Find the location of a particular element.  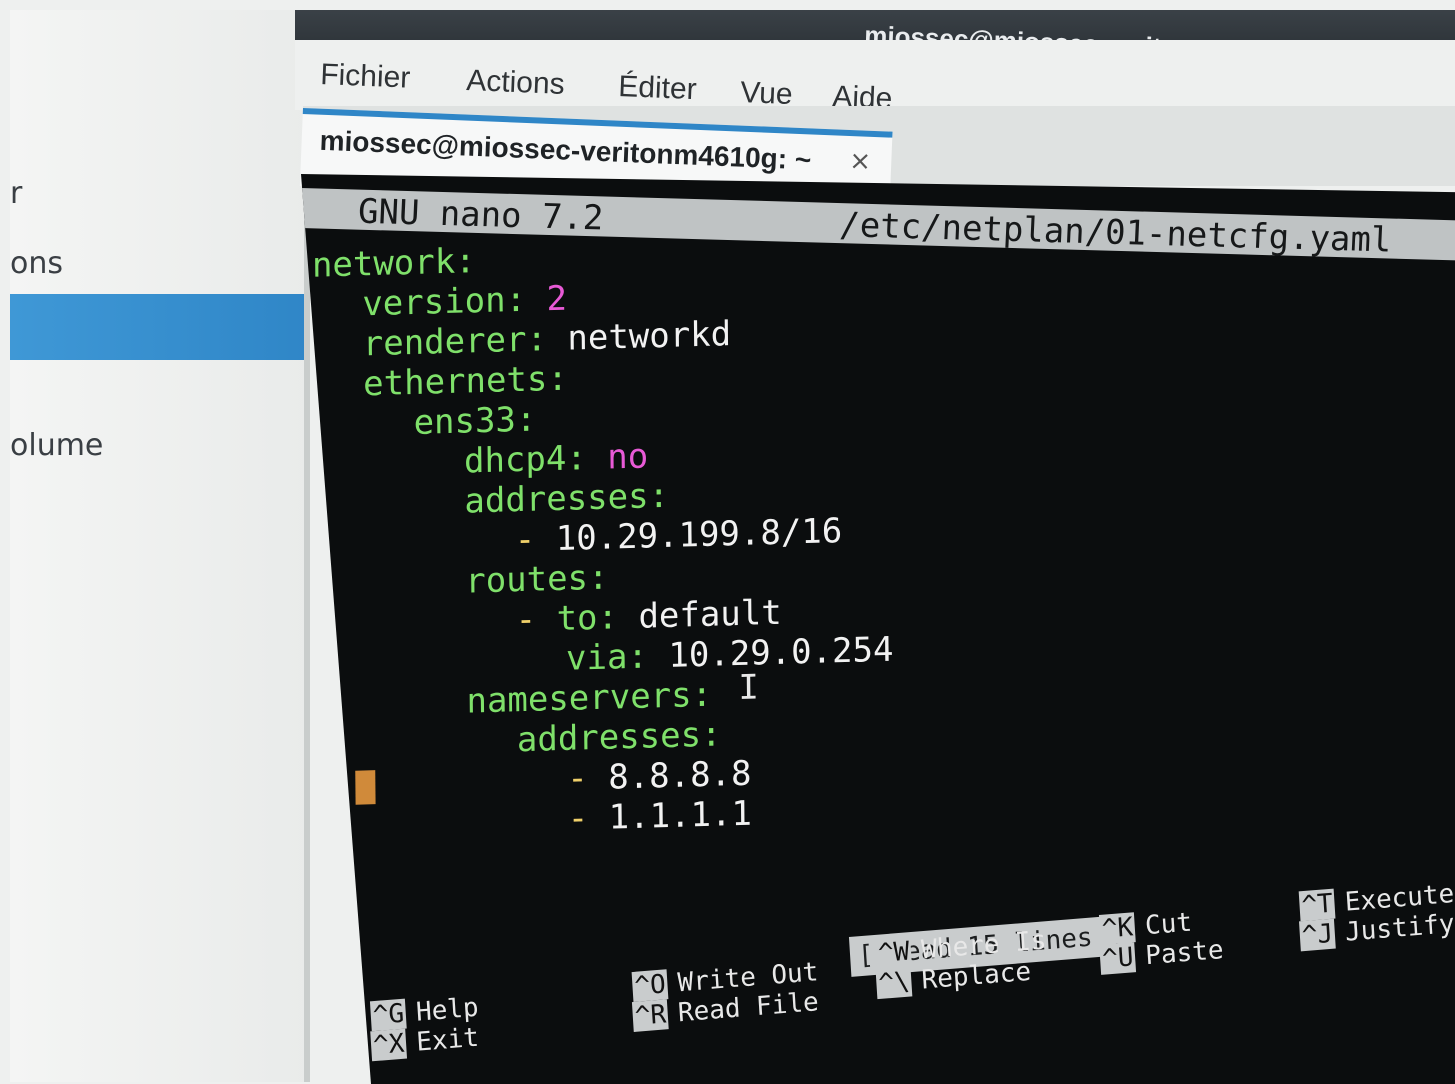

sidebar-fragment: olume is located at coordinates (56, 445).